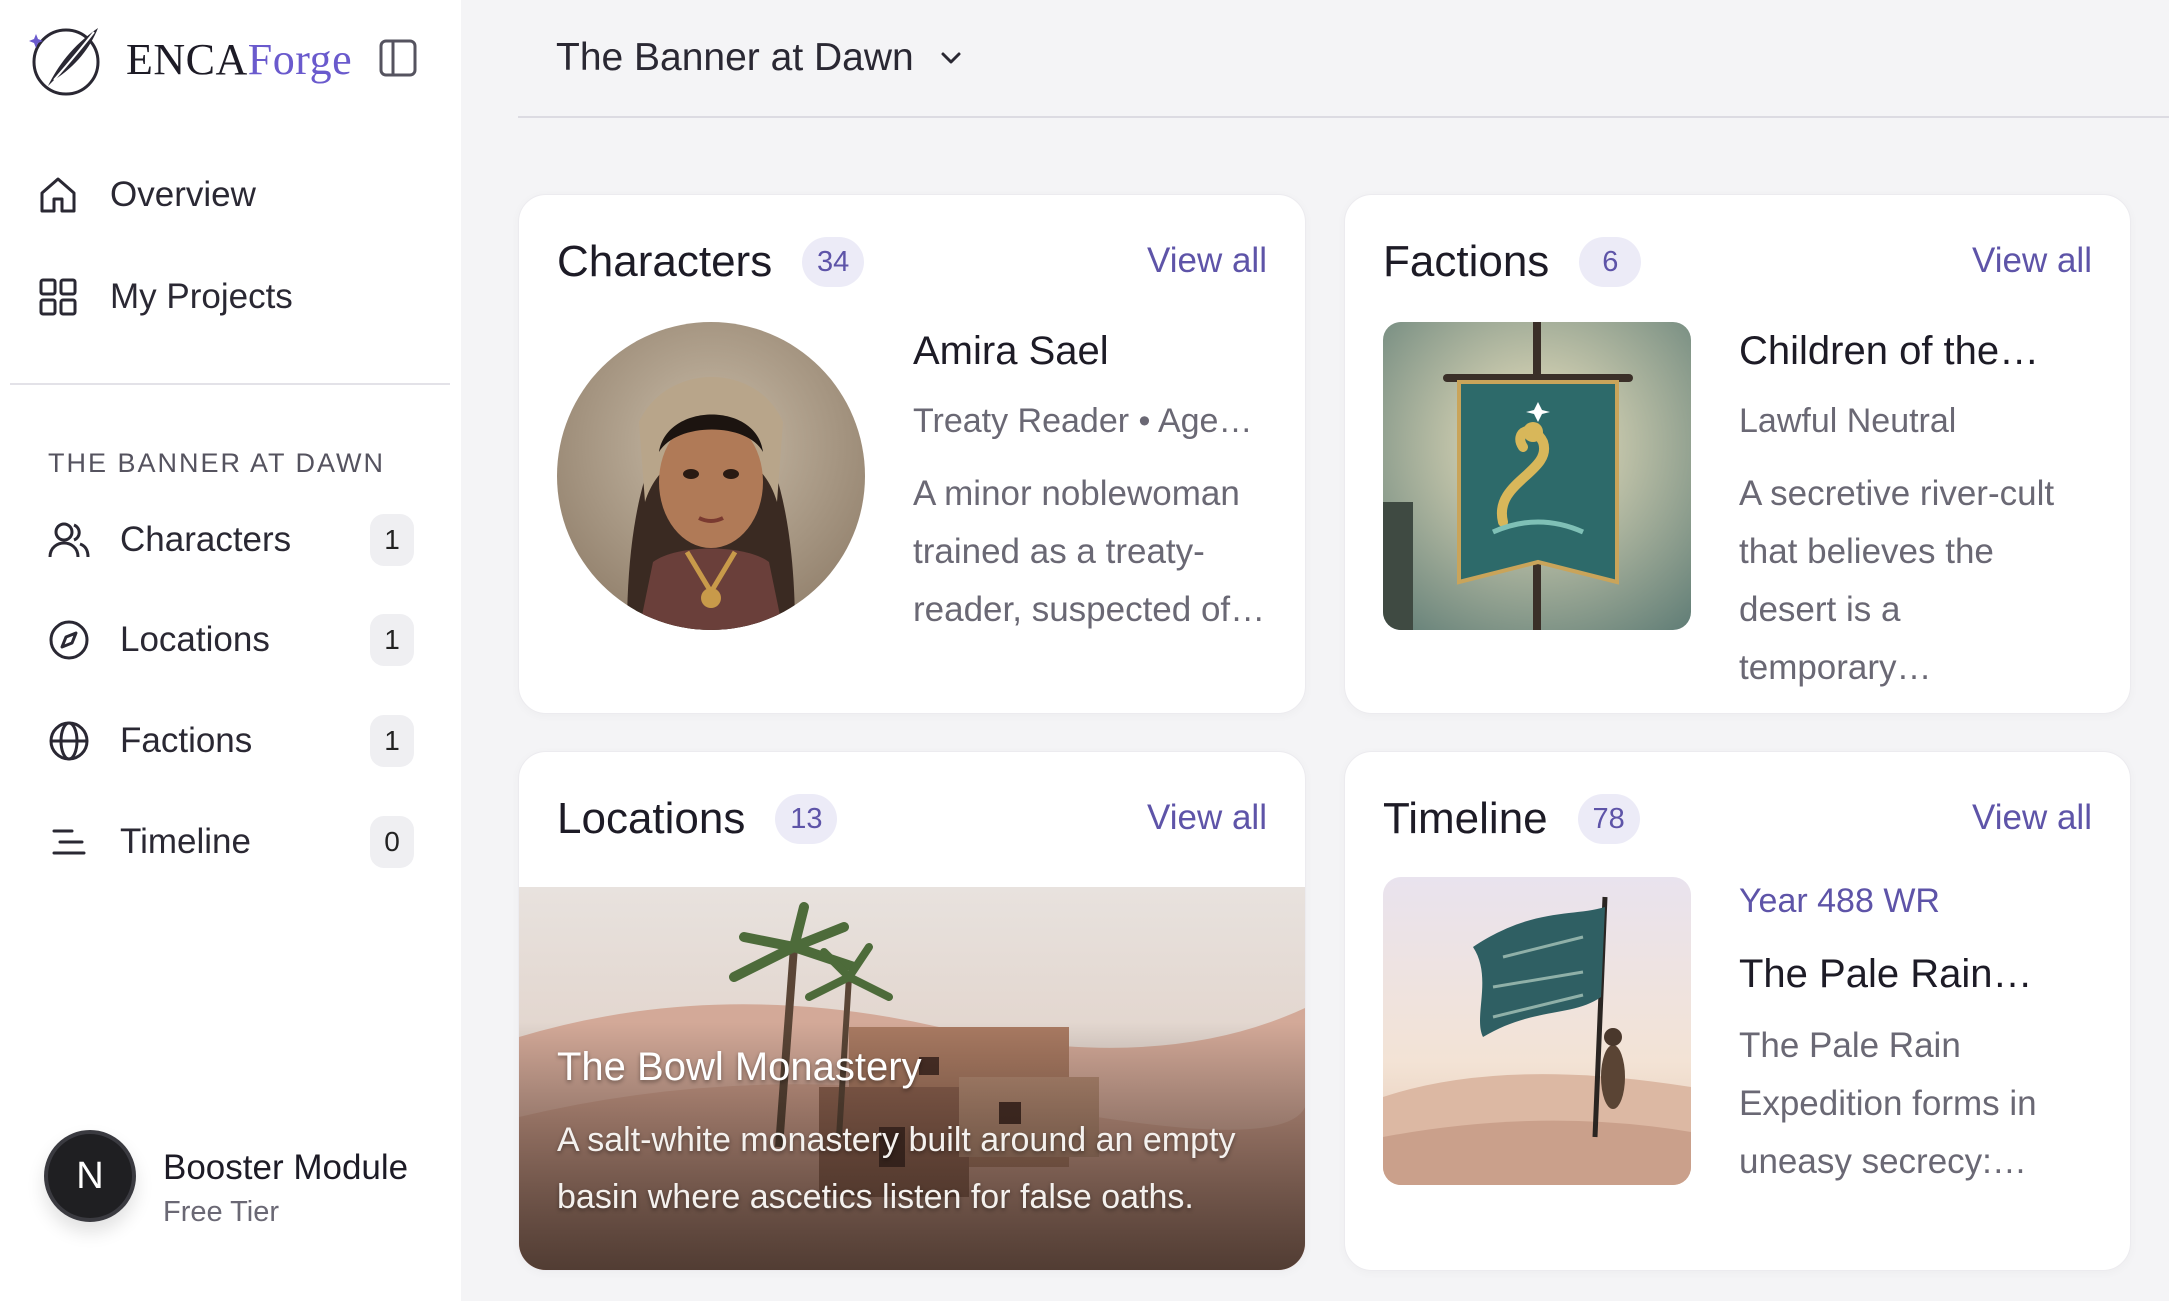 This screenshot has height=1301, width=2169. I want to click on sidebar-item-label: Timeline, so click(185, 841).